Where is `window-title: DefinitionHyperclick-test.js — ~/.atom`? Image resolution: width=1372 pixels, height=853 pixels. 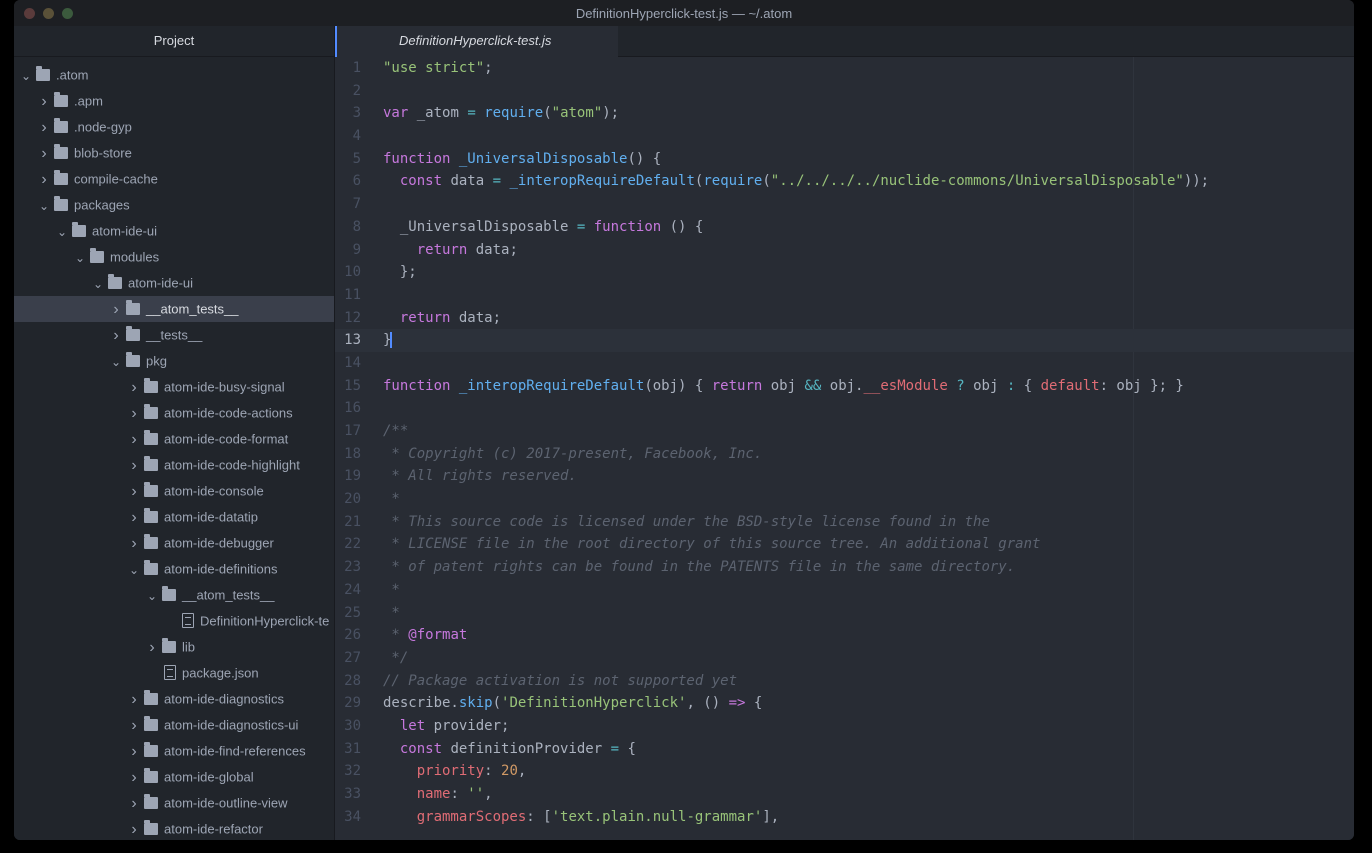
window-title: DefinitionHyperclick-test.js — ~/.atom is located at coordinates (684, 13).